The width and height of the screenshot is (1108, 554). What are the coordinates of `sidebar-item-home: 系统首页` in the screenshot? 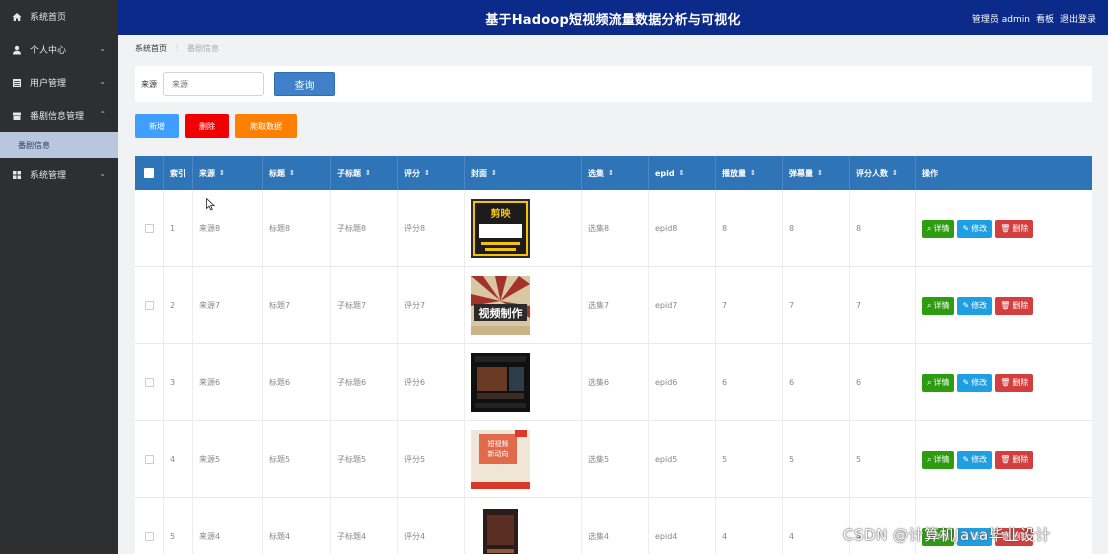 It's located at (59, 16).